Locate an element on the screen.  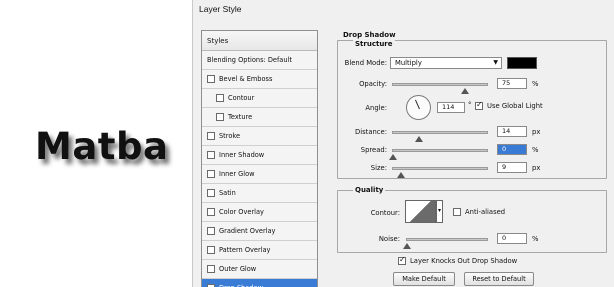
global-light-label: Use Global Light is located at coordinates (515, 106).